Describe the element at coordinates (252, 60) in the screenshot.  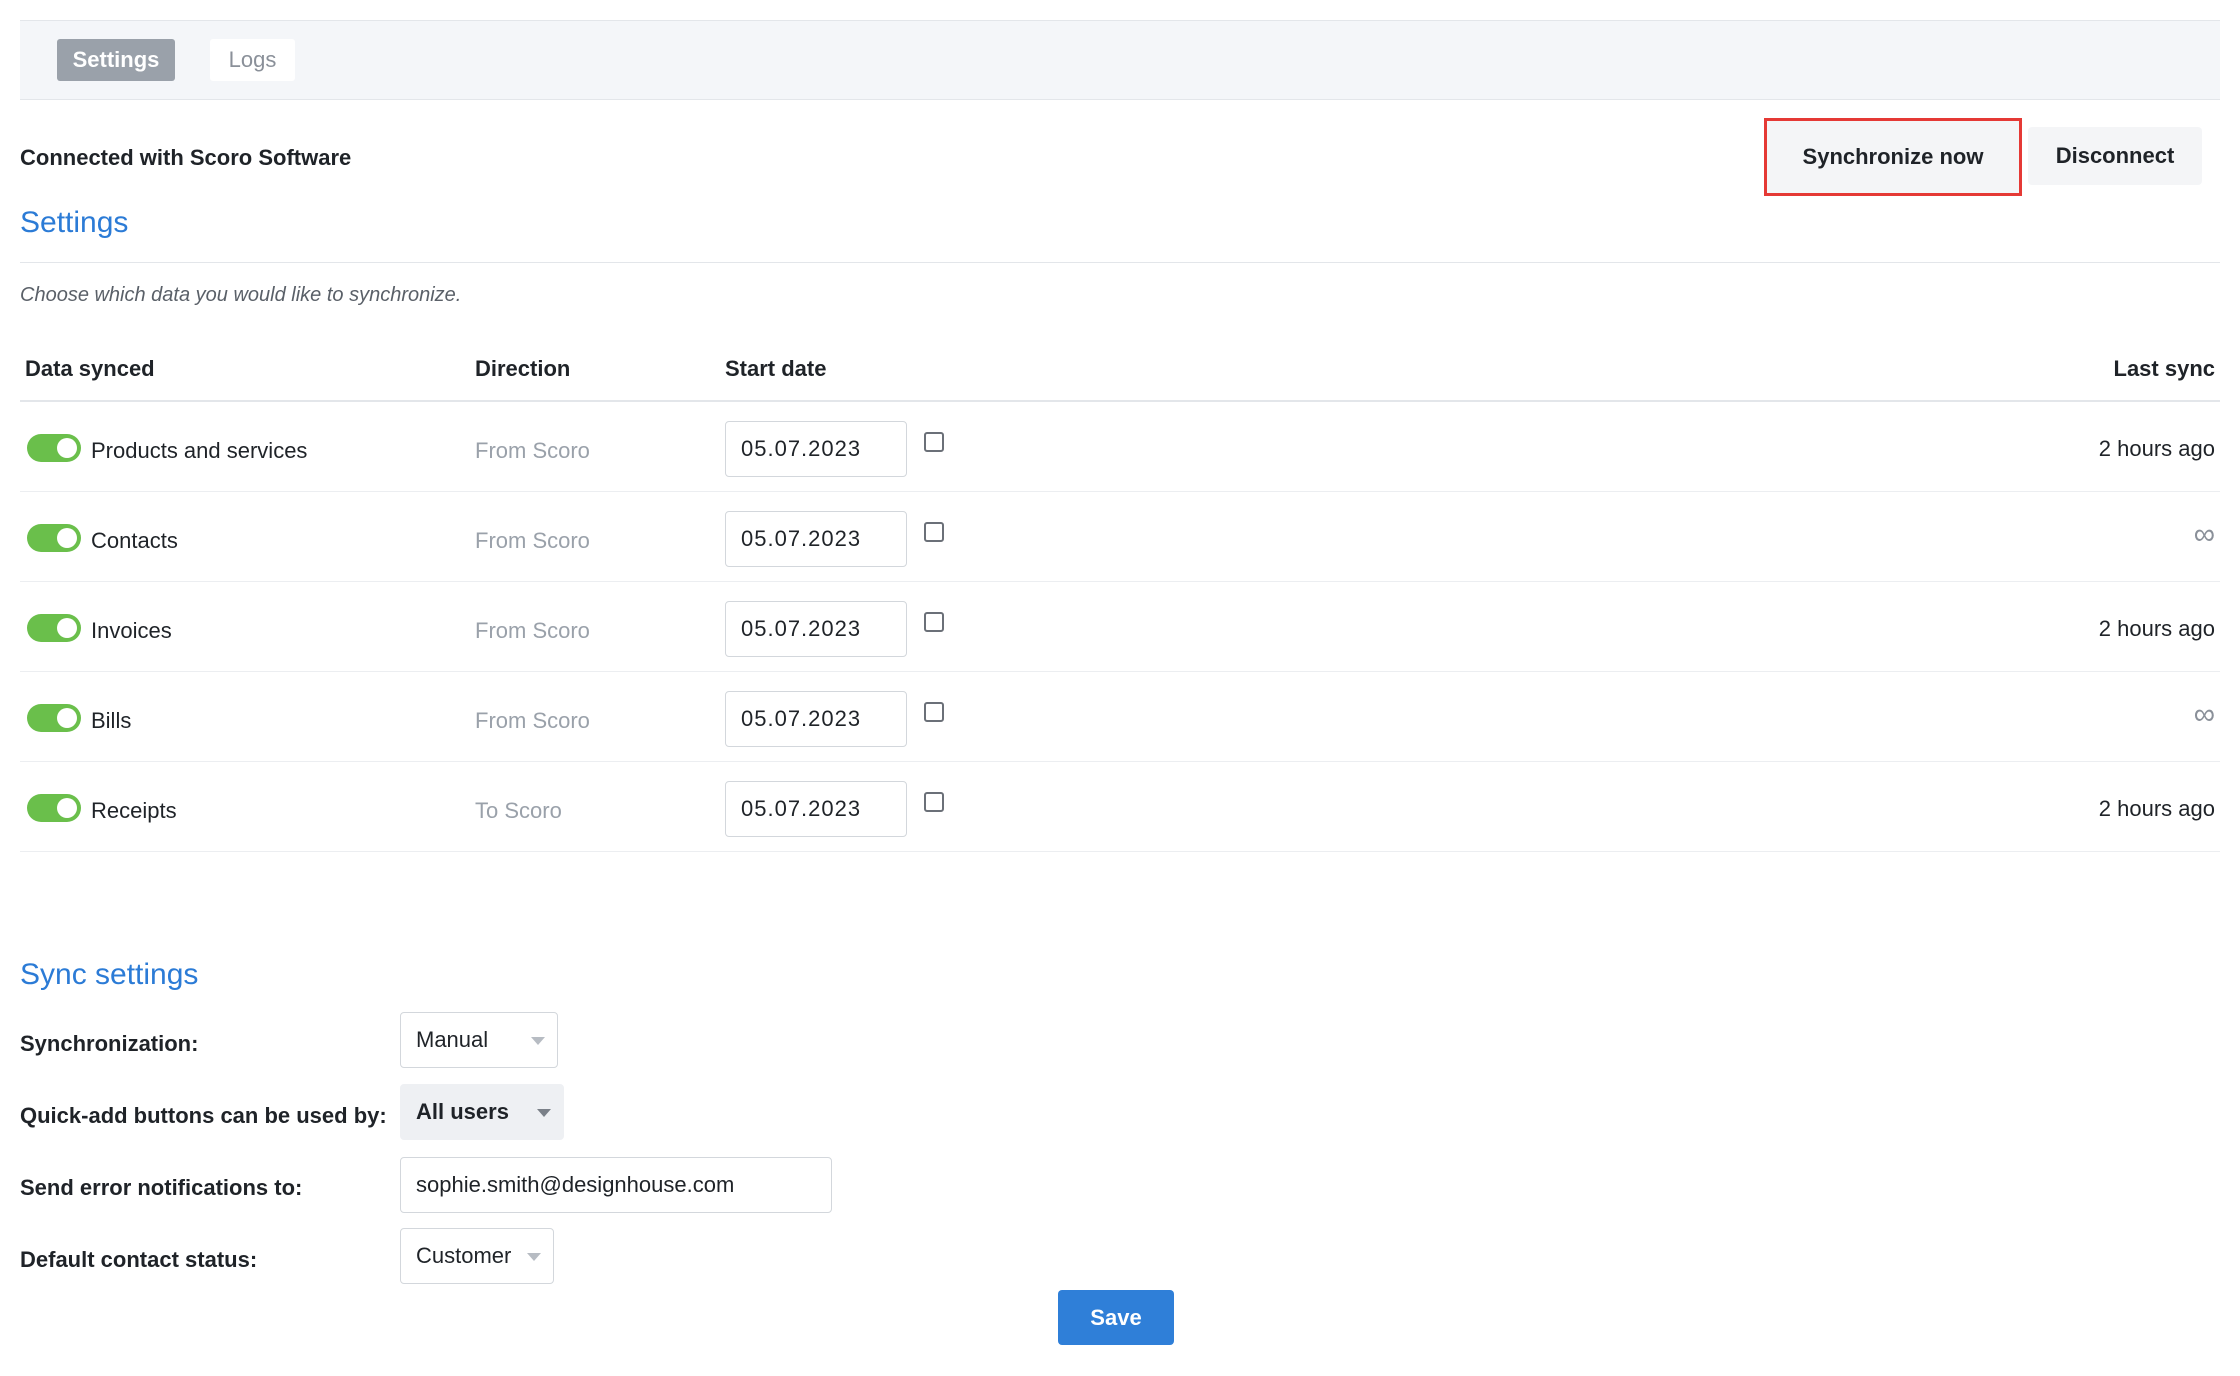
I see `tab-logs: Logs` at that location.